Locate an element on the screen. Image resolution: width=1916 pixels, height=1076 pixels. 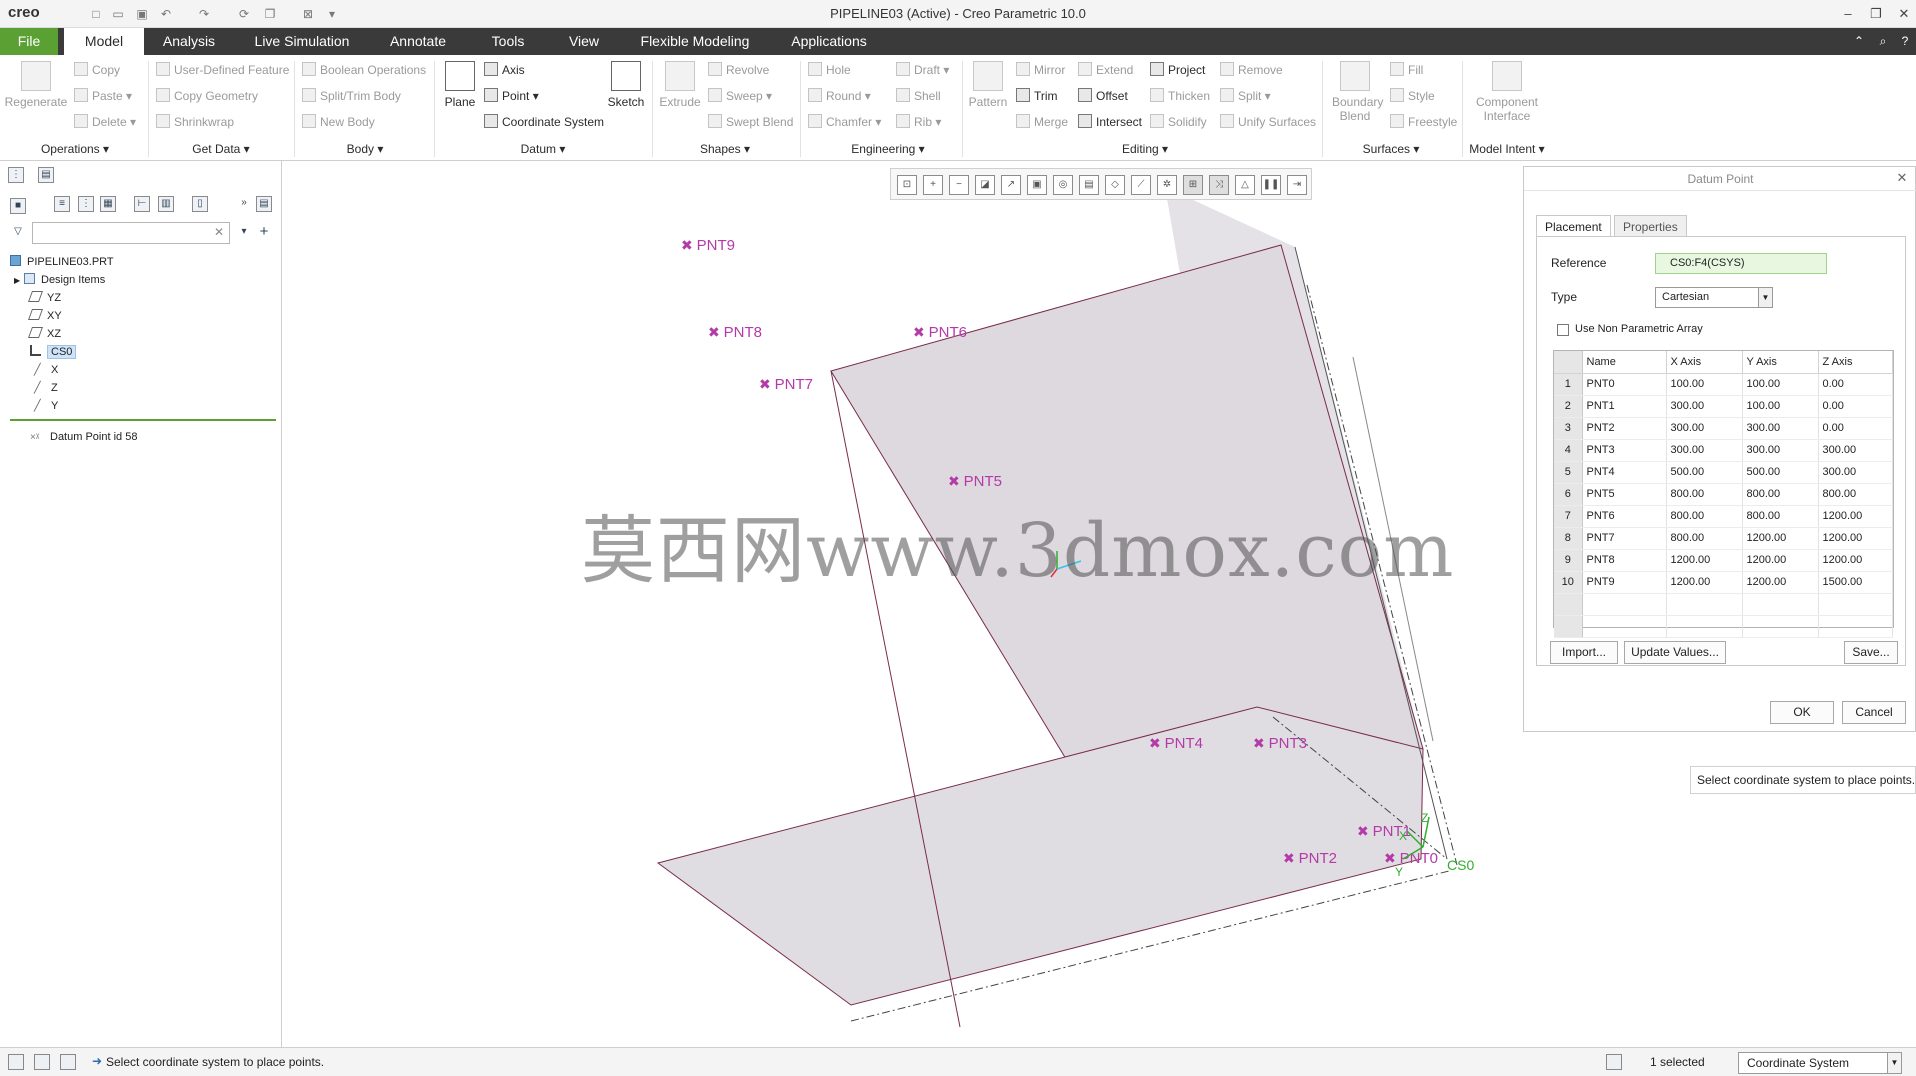
tab-annotate: Annotate is located at coordinates (418, 41).